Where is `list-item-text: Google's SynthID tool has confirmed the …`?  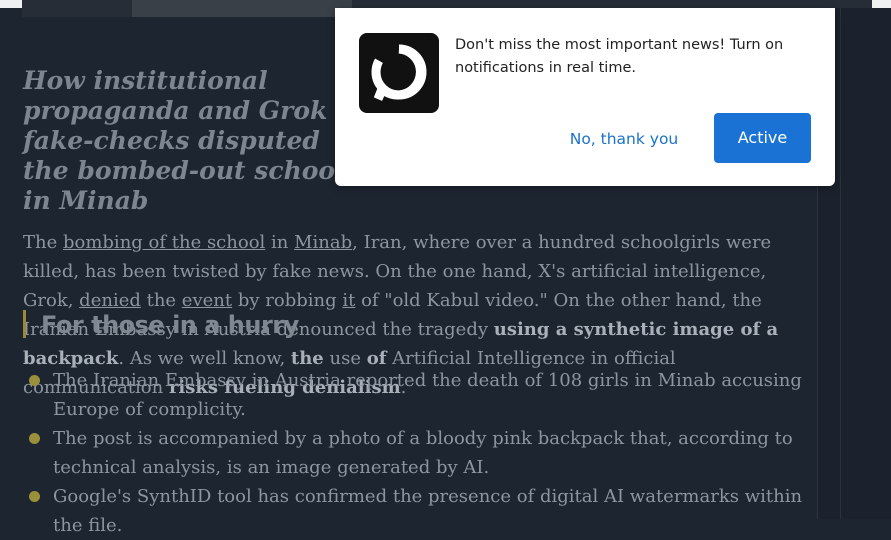
list-item-text: Google's SynthID tool has confirmed the … is located at coordinates (428, 511).